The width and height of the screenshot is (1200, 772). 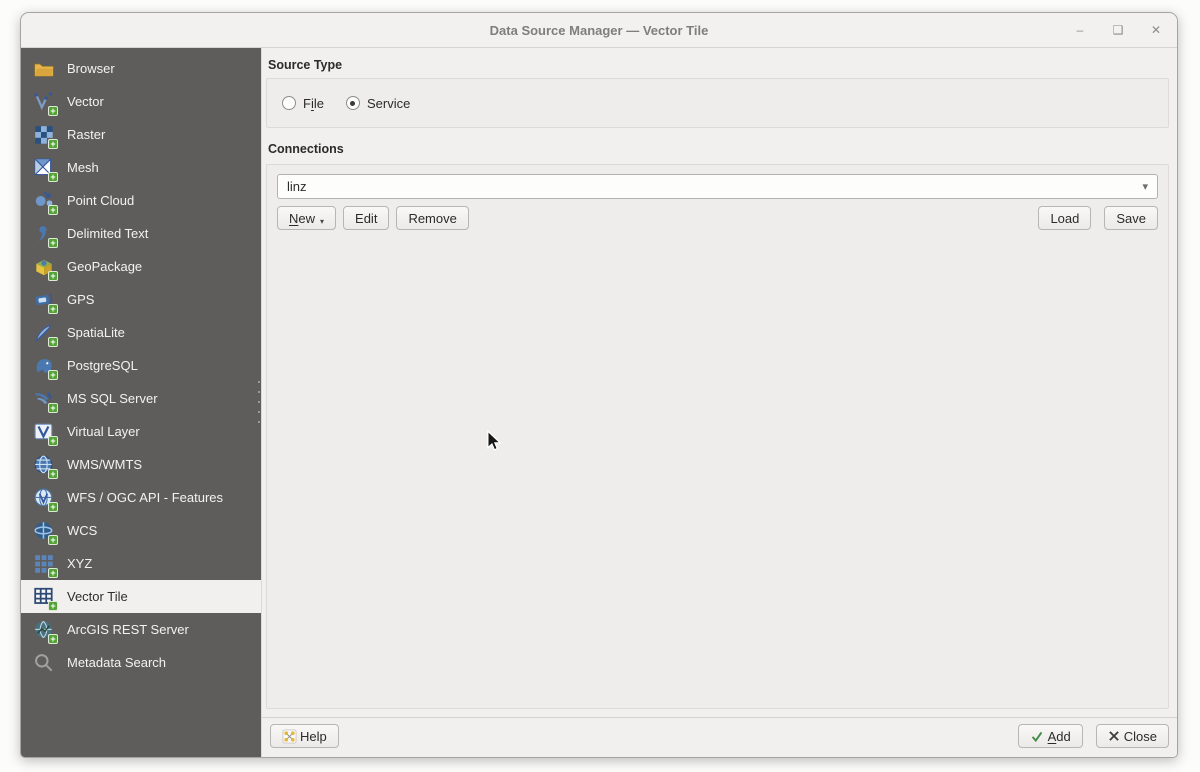 What do you see at coordinates (1065, 218) in the screenshot?
I see `load-connections-button: Load` at bounding box center [1065, 218].